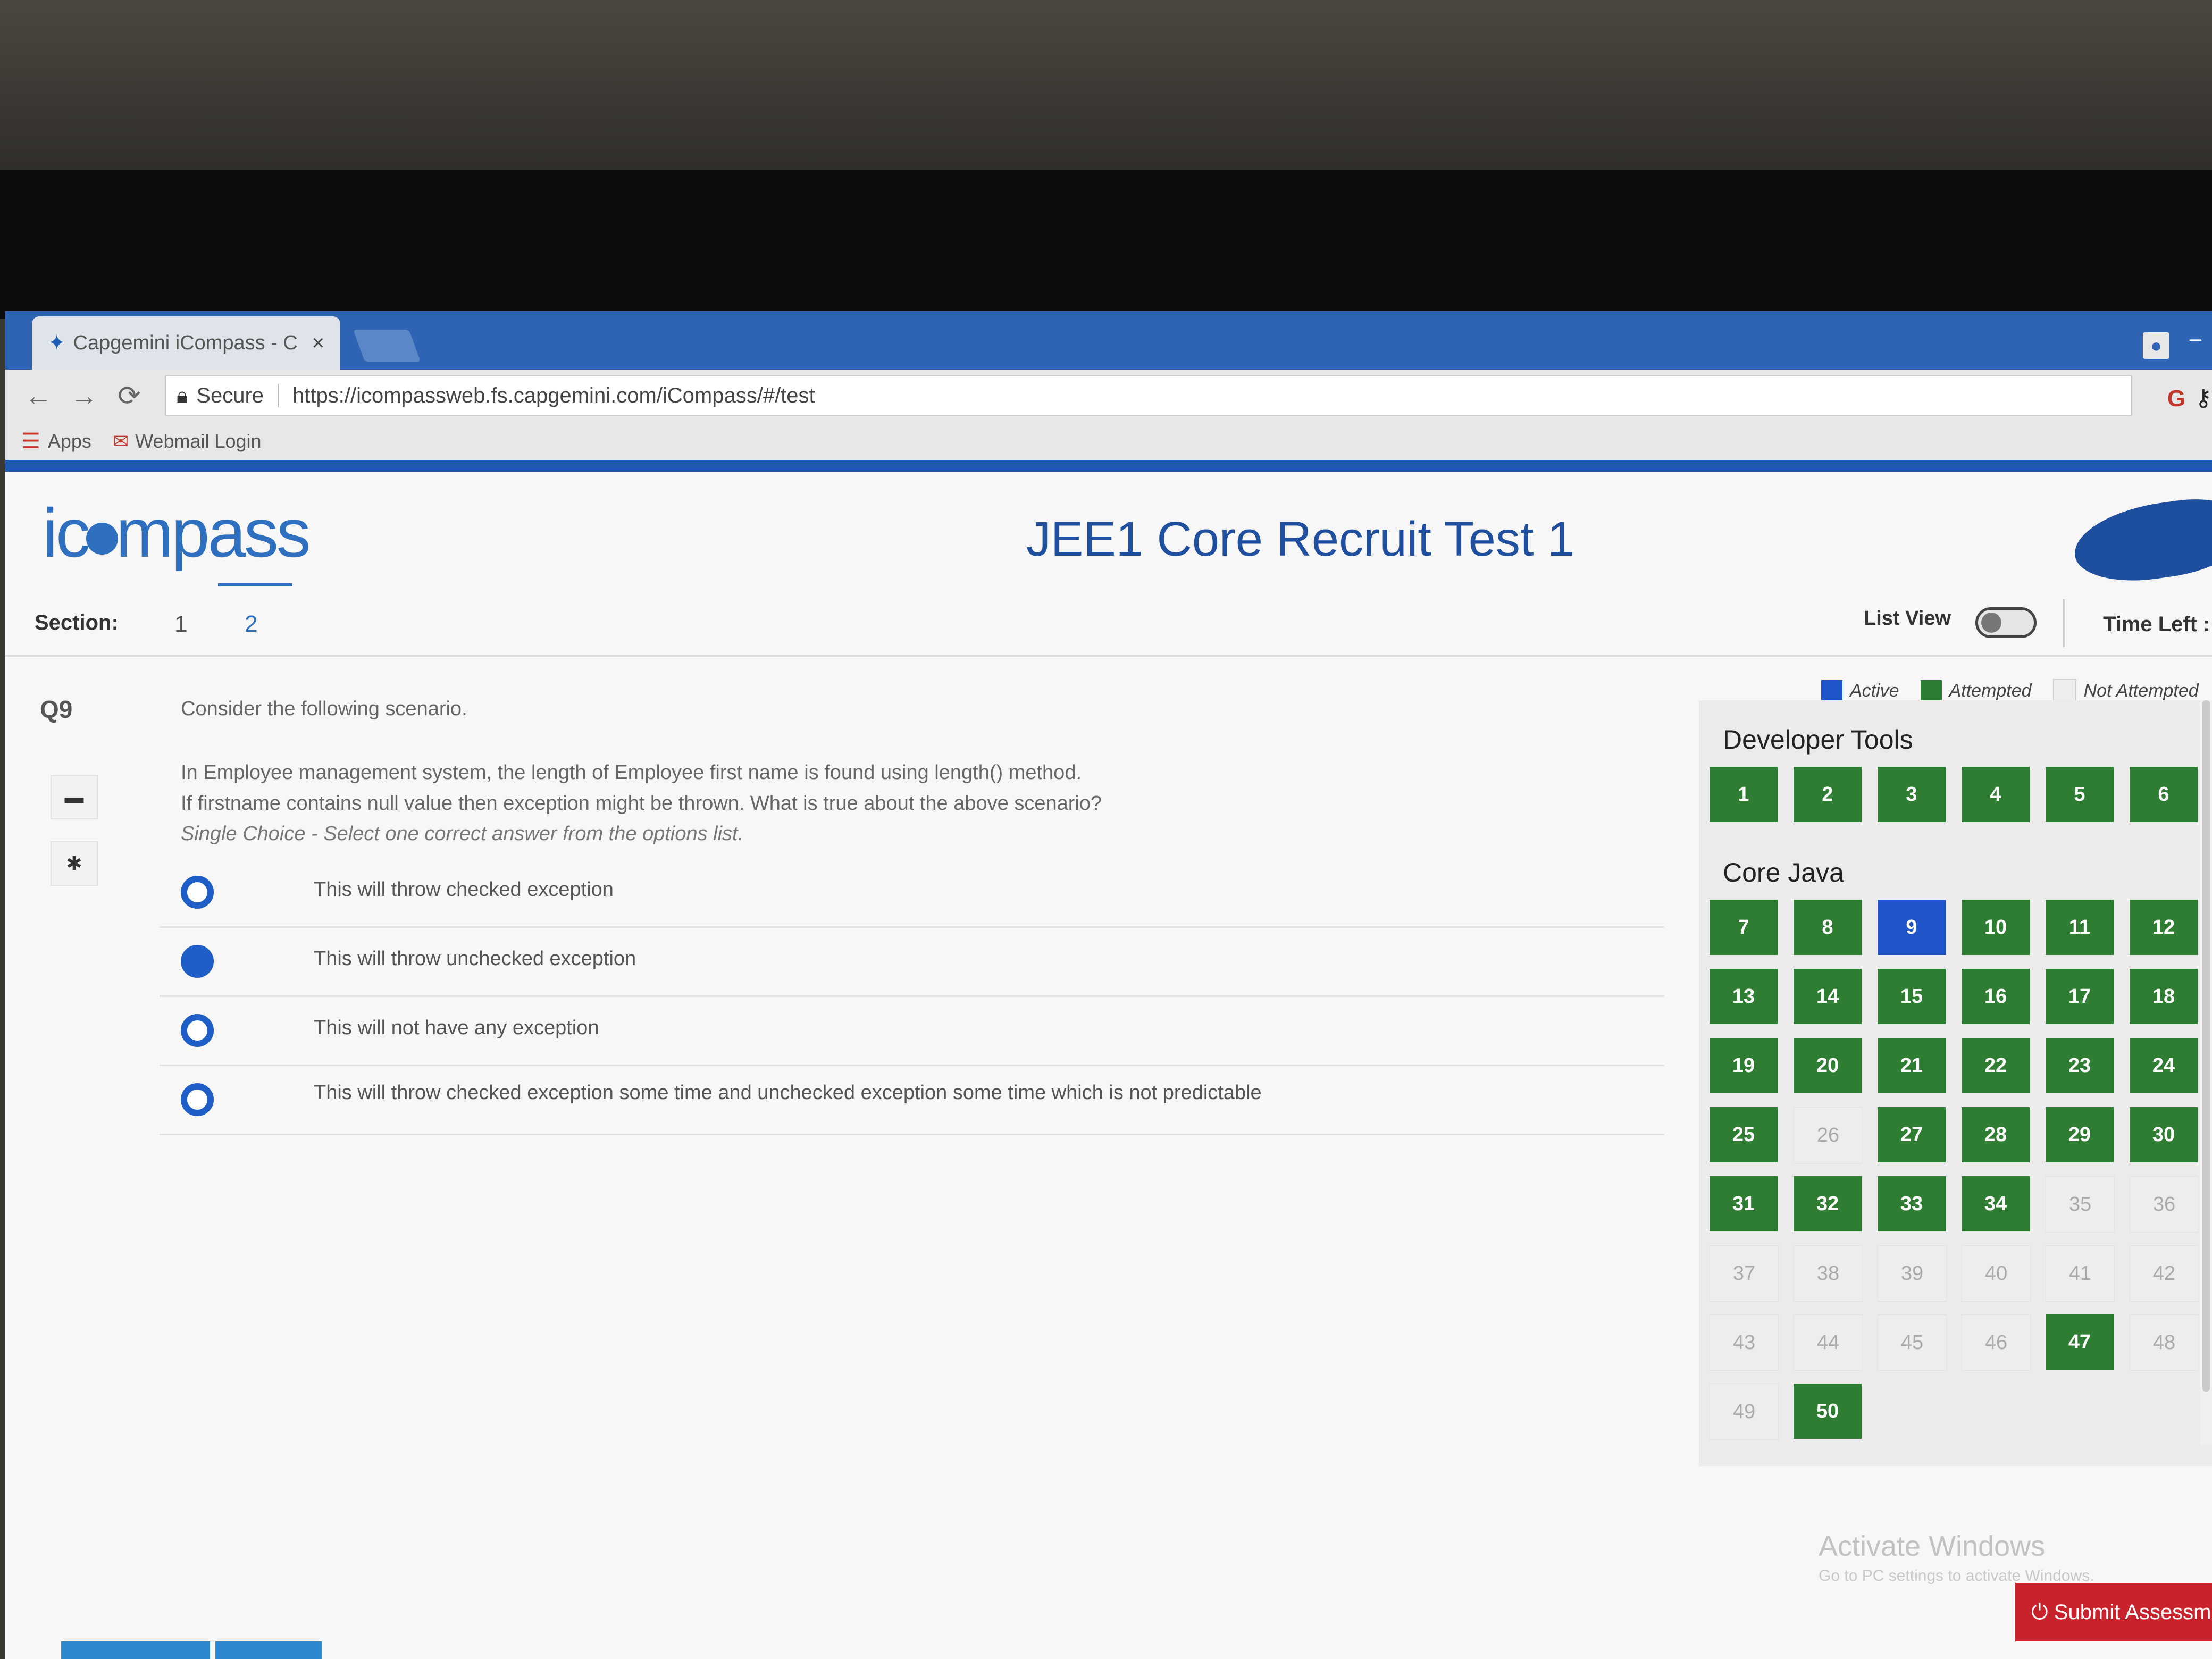  Describe the element at coordinates (84, 396) in the screenshot. I see `forward-icon: →` at that location.